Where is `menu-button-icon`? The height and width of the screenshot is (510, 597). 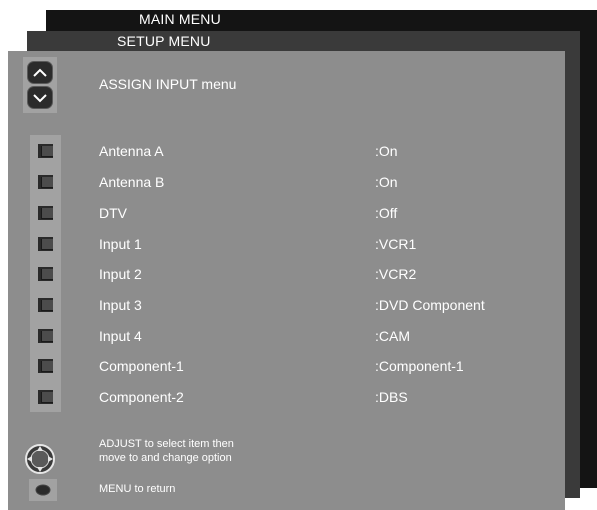
menu-button-icon is located at coordinates (43, 490).